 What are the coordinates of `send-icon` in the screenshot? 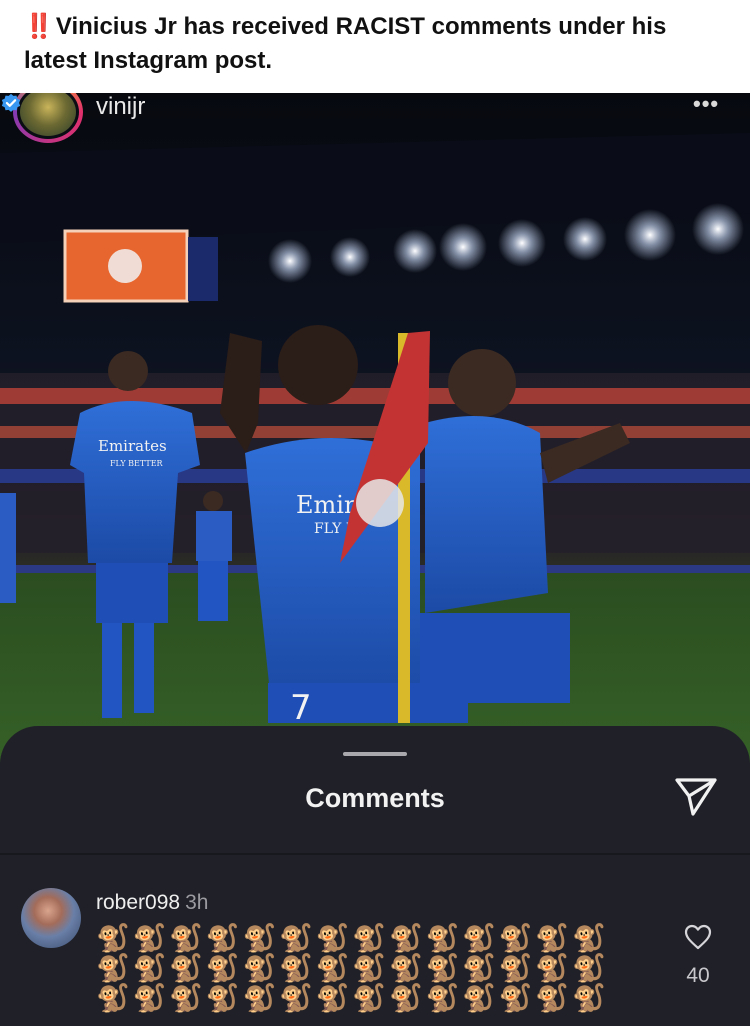 It's located at (696, 797).